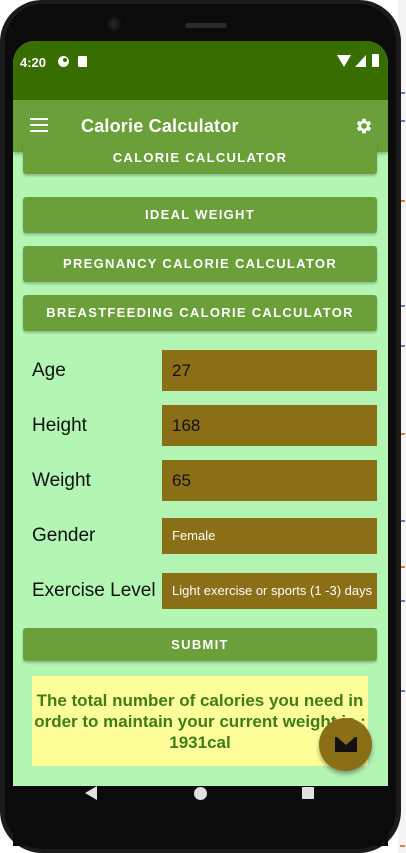 Image resolution: width=406 pixels, height=853 pixels. I want to click on age-label: Age, so click(49, 370).